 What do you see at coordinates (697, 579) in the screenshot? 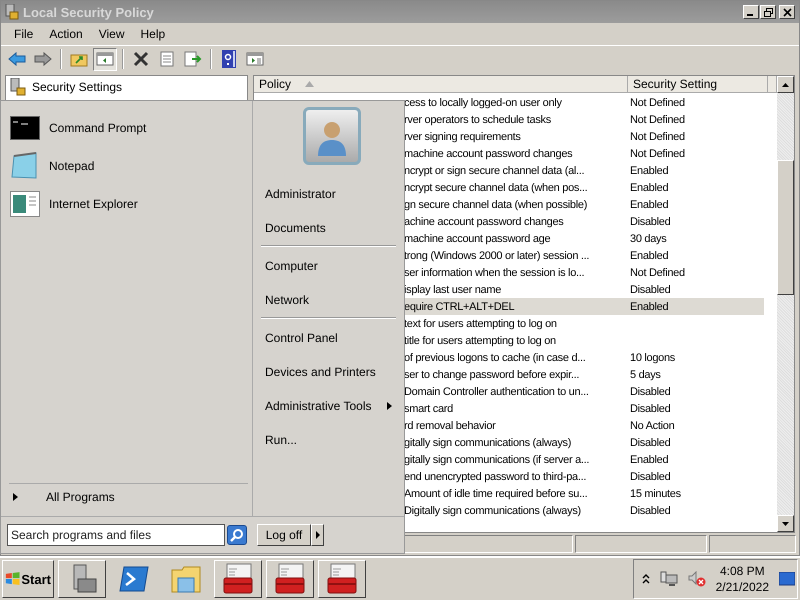
I see `volume-muted-icon` at bounding box center [697, 579].